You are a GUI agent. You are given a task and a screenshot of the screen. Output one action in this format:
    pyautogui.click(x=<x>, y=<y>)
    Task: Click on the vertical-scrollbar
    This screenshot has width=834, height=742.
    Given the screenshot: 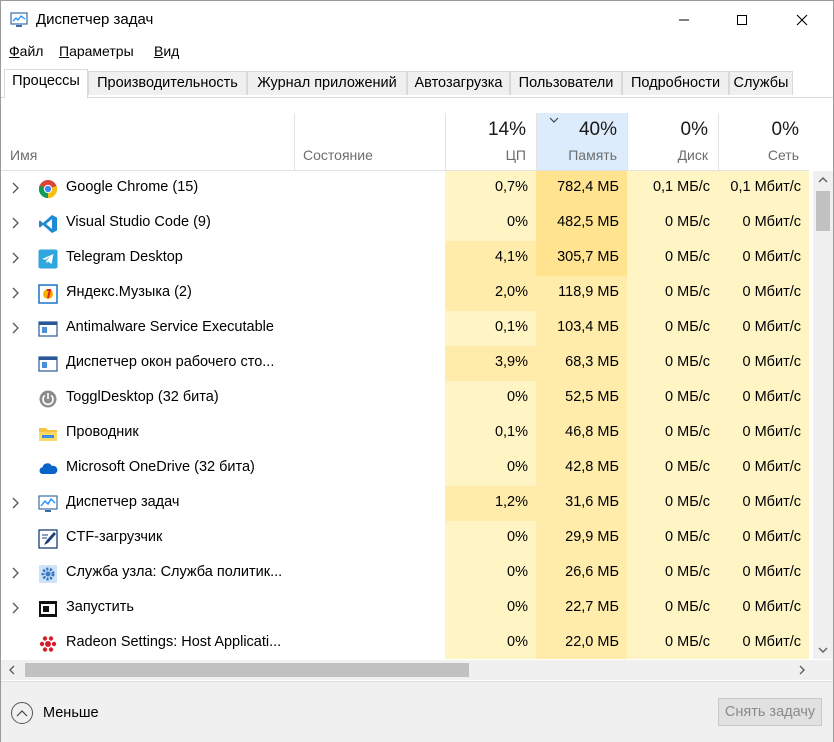 What is the action you would take?
    pyautogui.click(x=823, y=415)
    